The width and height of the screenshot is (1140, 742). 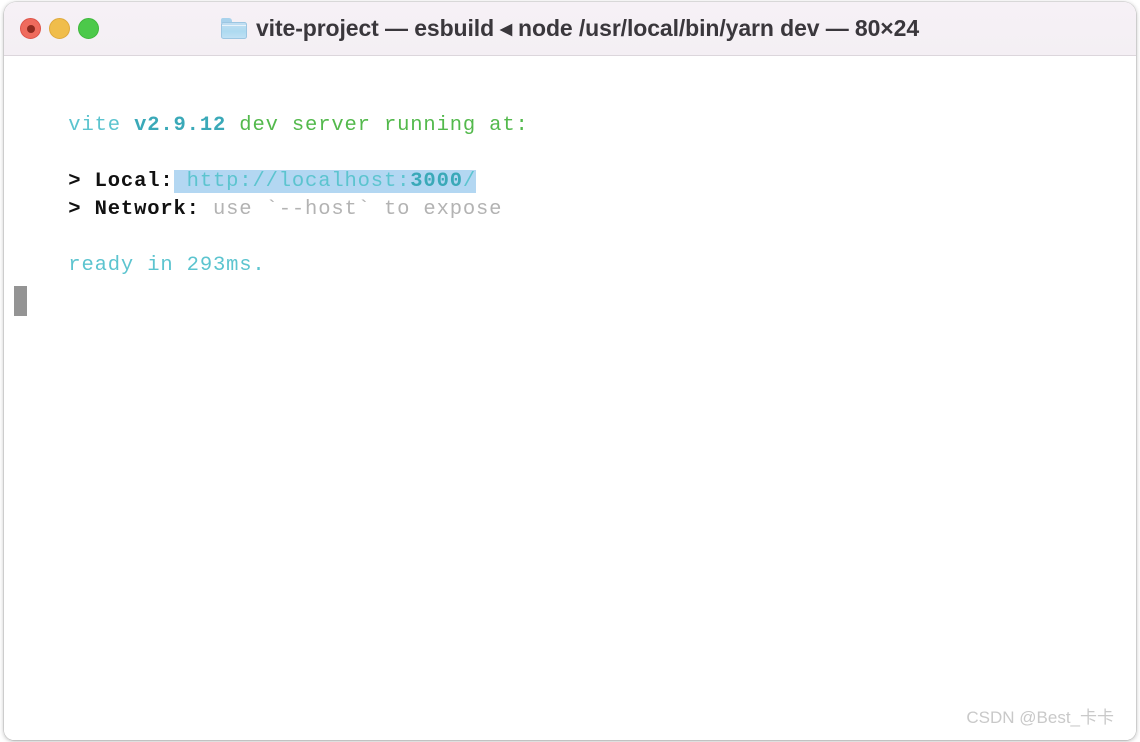 What do you see at coordinates (377, 125) in the screenshot?
I see `vite-tagline: dev server running at:` at bounding box center [377, 125].